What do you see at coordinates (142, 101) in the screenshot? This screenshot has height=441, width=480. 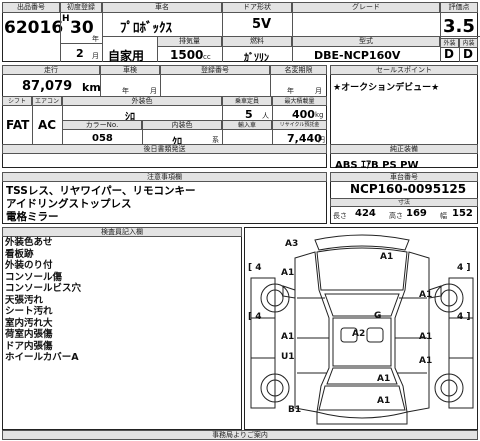 I see `color-label: 外装色` at bounding box center [142, 101].